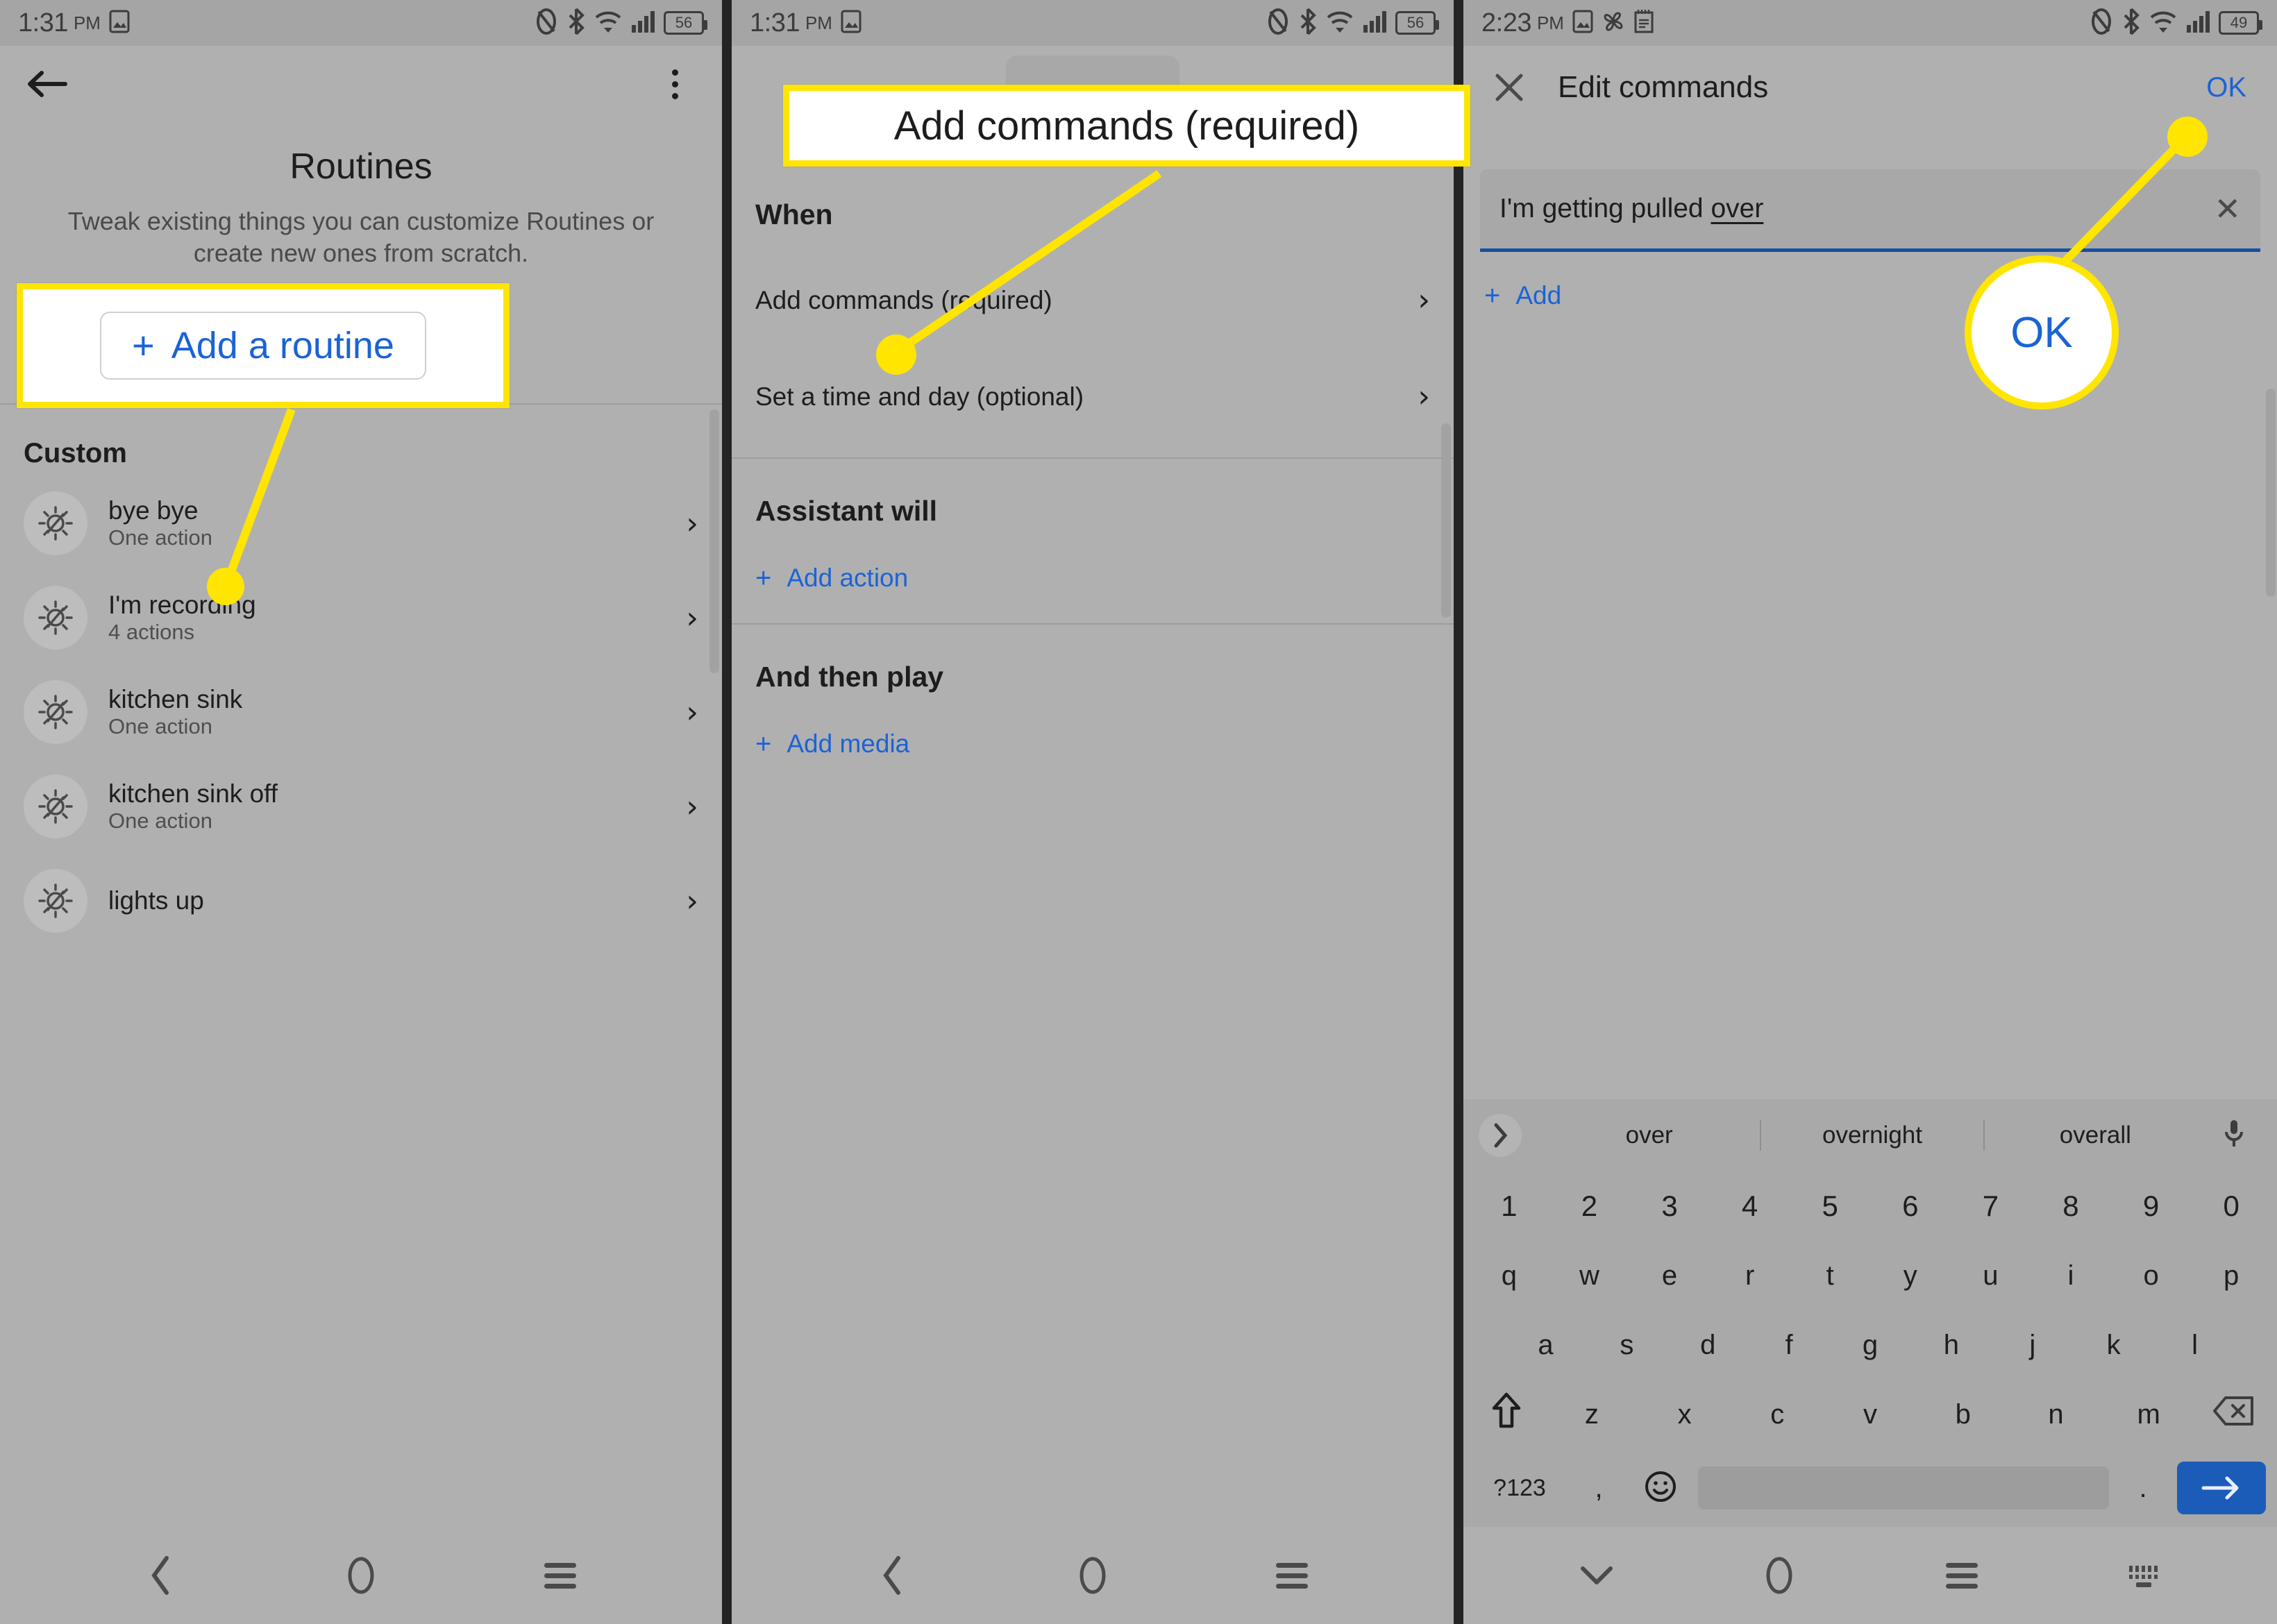 The width and height of the screenshot is (2277, 1624). I want to click on suggestion-2: overall, so click(2095, 1135).